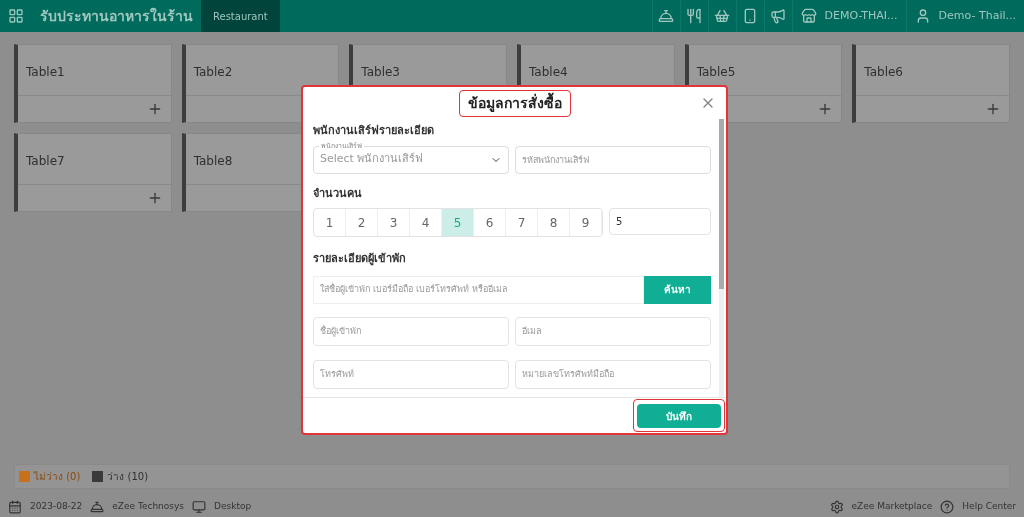 Image resolution: width=1024 pixels, height=517 pixels. What do you see at coordinates (148, 507) in the screenshot?
I see `company-name: eZee Technosys` at bounding box center [148, 507].